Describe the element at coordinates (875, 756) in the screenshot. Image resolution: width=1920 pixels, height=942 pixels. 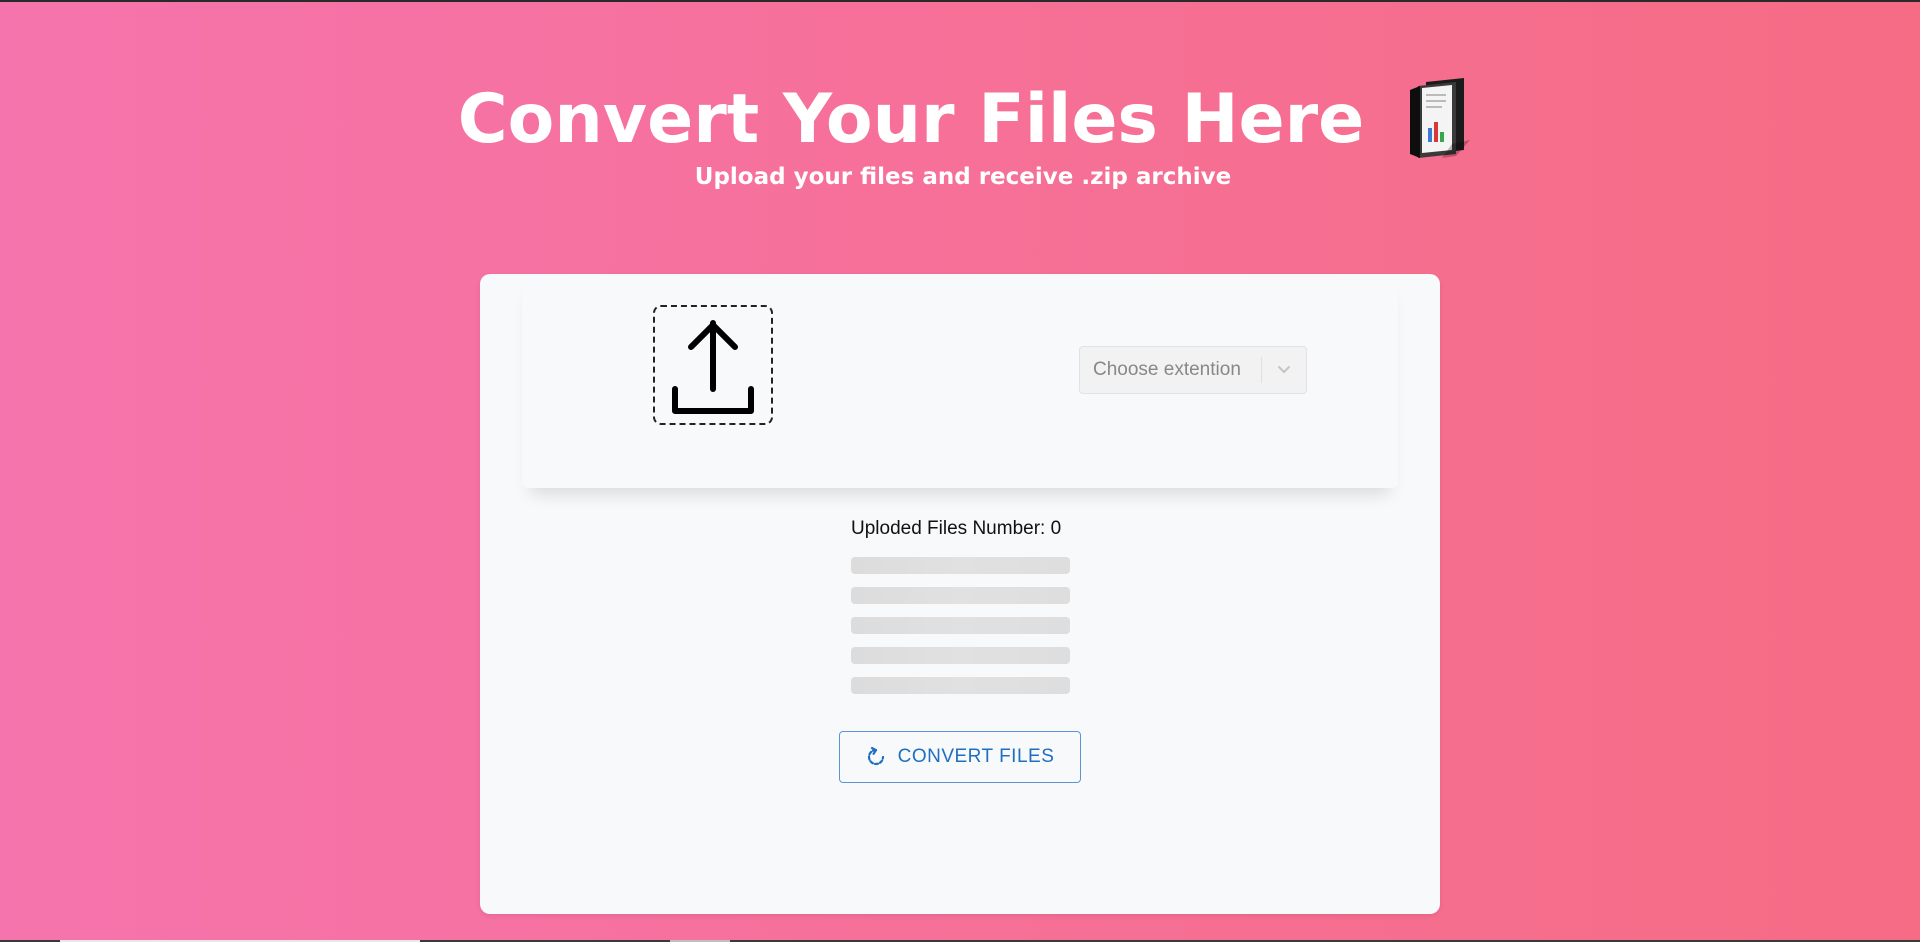
I see `refresh-icon` at that location.